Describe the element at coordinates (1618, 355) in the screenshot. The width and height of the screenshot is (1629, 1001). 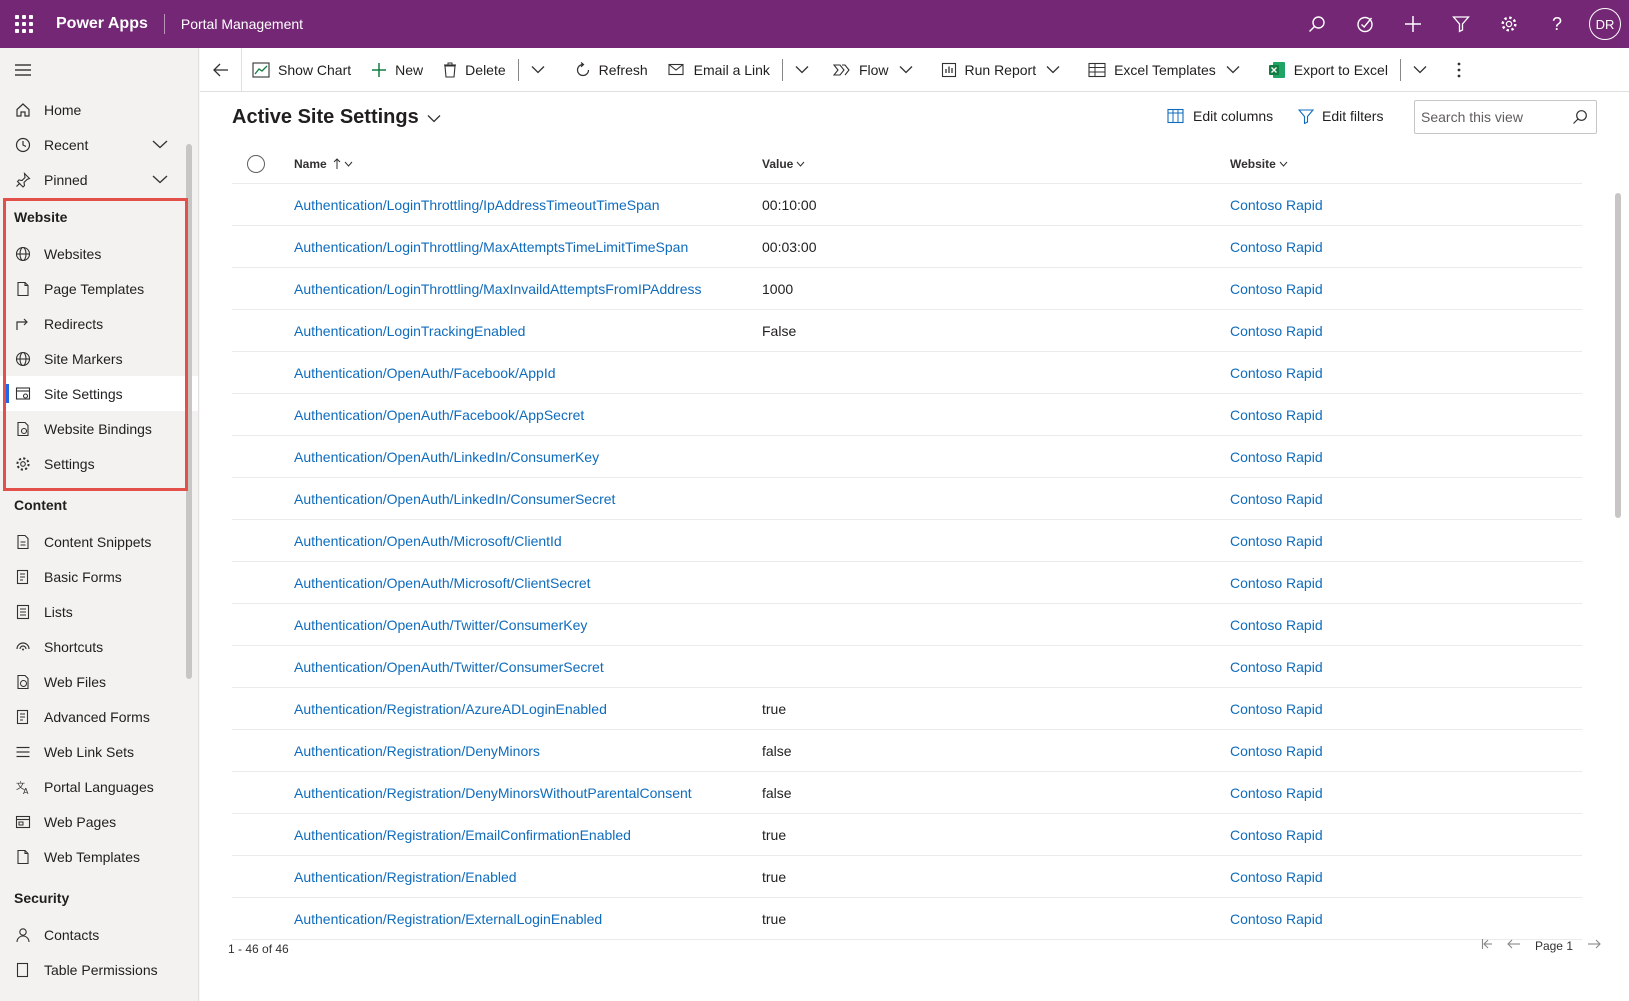
I see `grid-scrollbar` at that location.